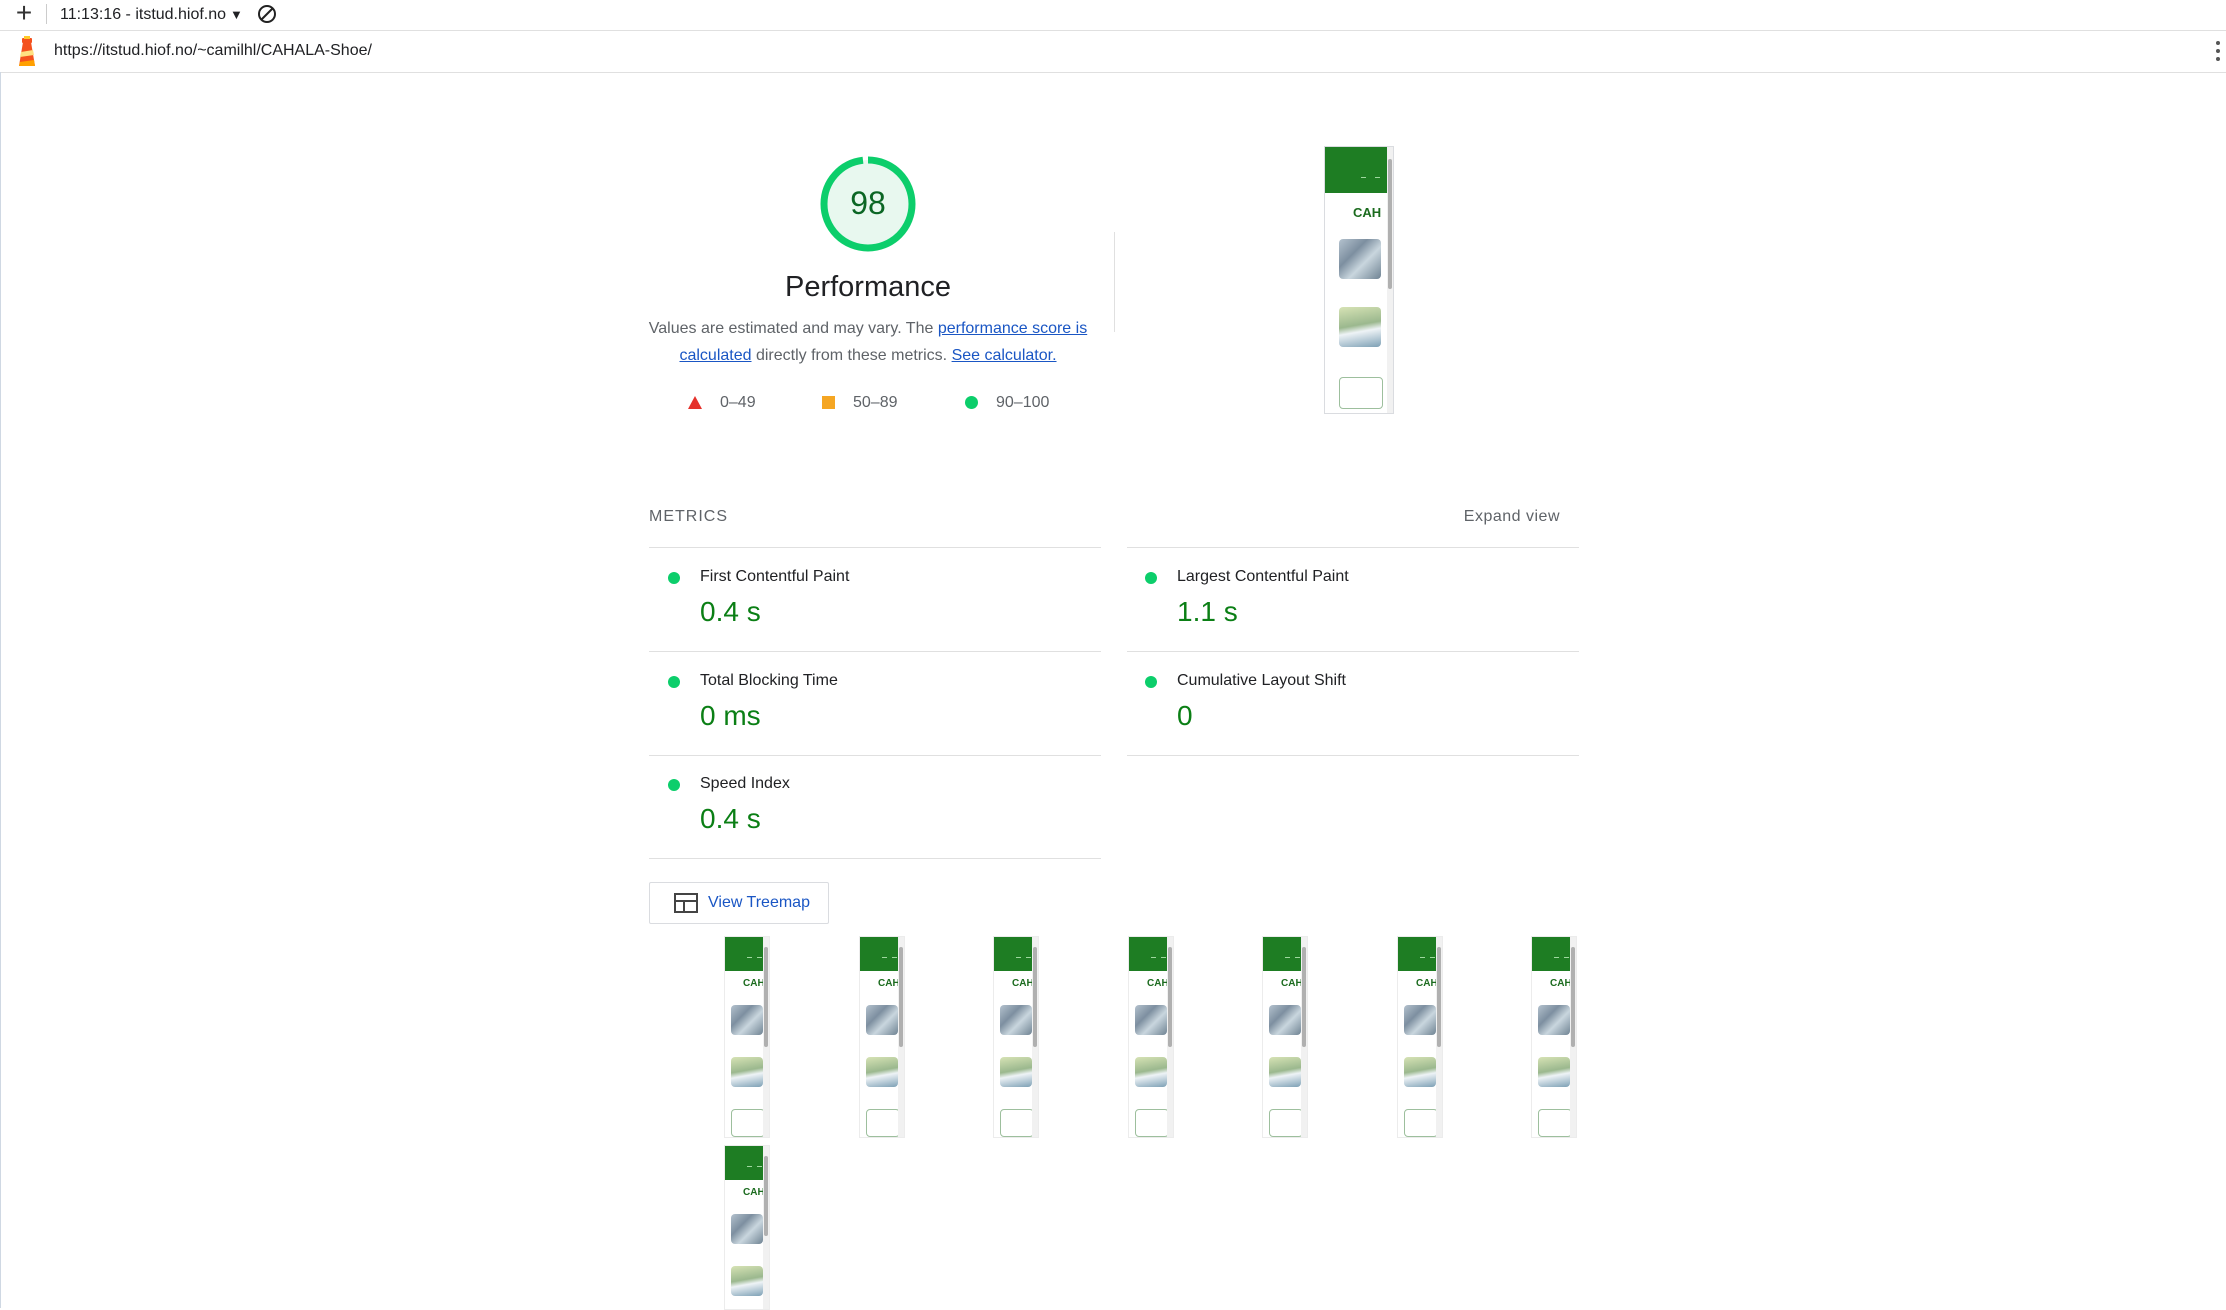 This screenshot has height=1310, width=2226. Describe the element at coordinates (793, 328) in the screenshot. I see `description-text: Values are estimated and may vary. The` at that location.